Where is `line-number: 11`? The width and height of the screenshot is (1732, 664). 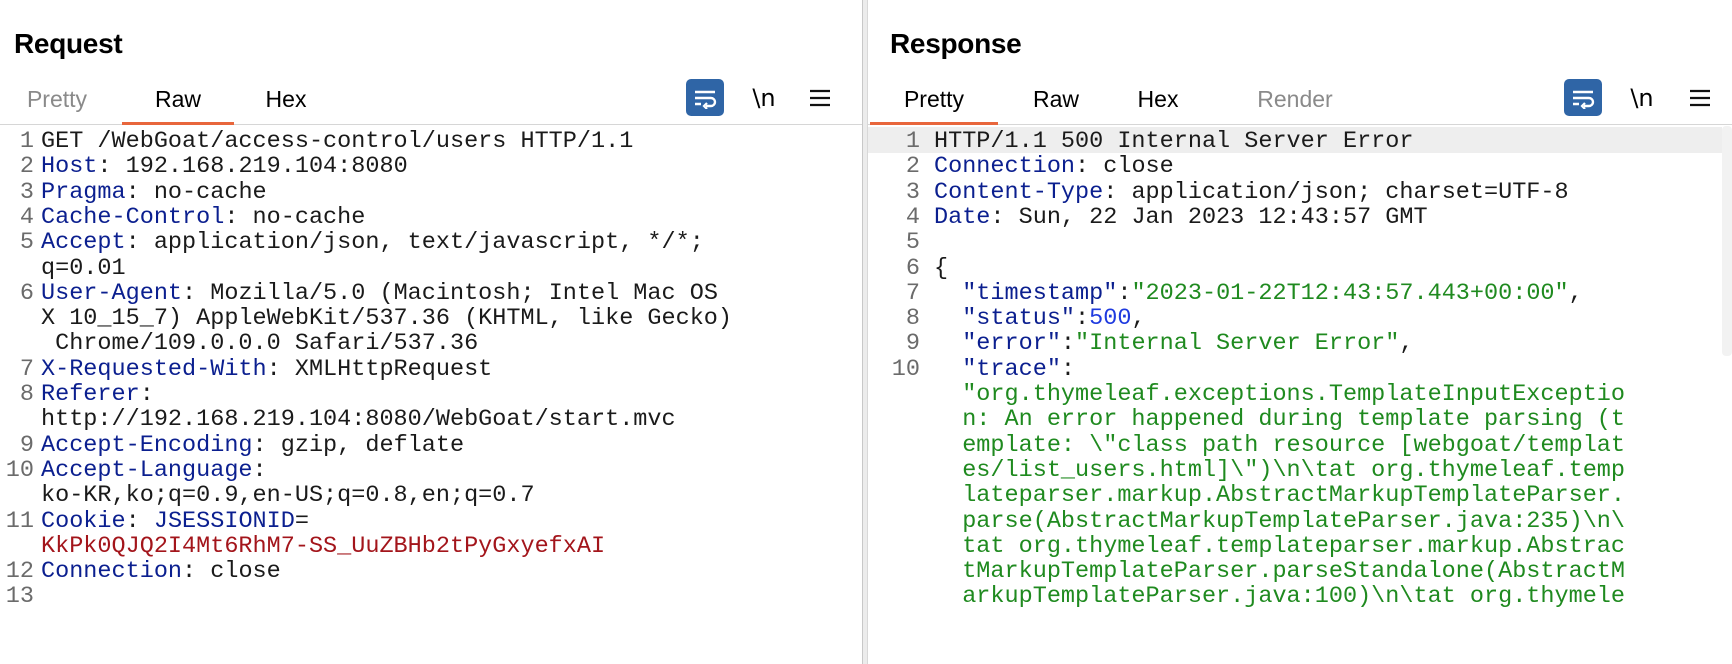 line-number: 11 is located at coordinates (19, 521).